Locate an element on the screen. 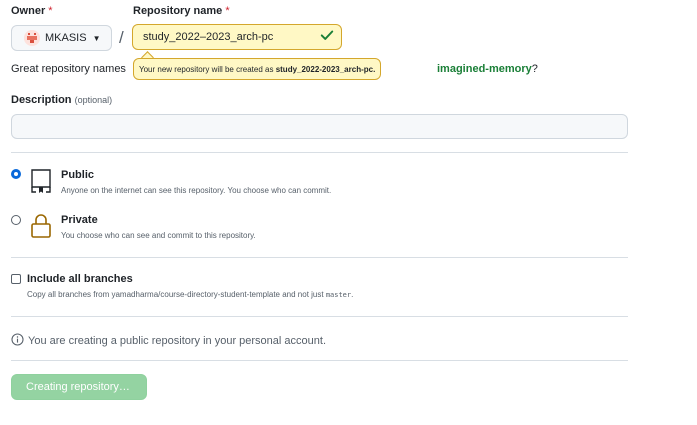 This screenshot has width=697, height=425. lock-icon is located at coordinates (41, 228).